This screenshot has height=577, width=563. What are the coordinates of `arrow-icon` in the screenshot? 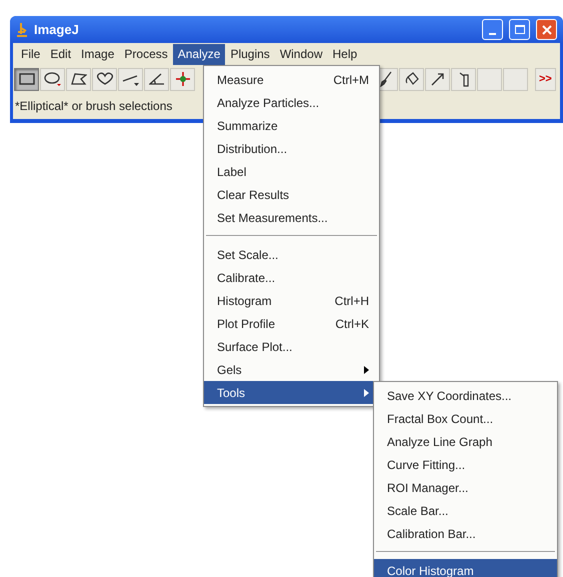 It's located at (438, 79).